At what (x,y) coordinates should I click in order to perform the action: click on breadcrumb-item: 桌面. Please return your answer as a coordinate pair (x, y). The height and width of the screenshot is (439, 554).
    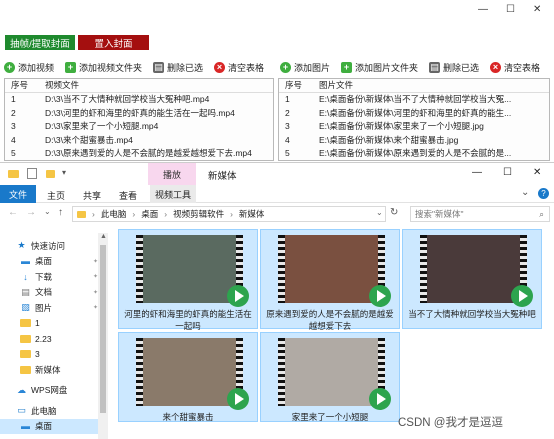
    Looking at the image, I should click on (149, 214).